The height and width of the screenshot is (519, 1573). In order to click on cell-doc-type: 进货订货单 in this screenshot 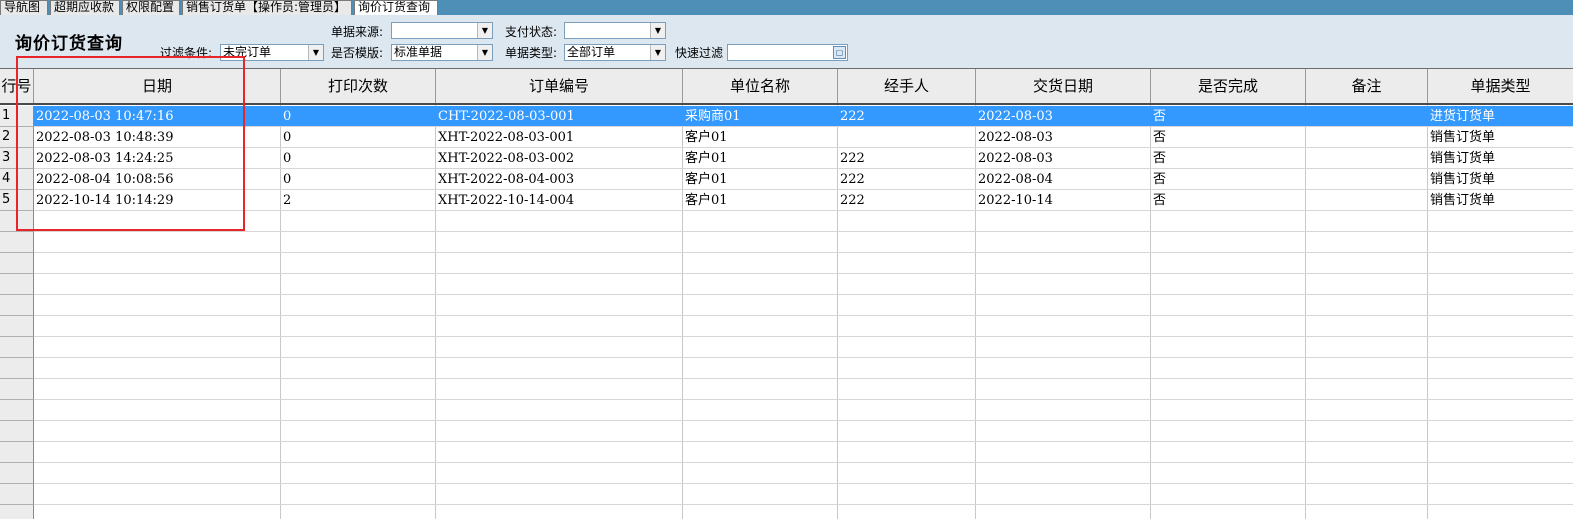, I will do `click(1500, 116)`.